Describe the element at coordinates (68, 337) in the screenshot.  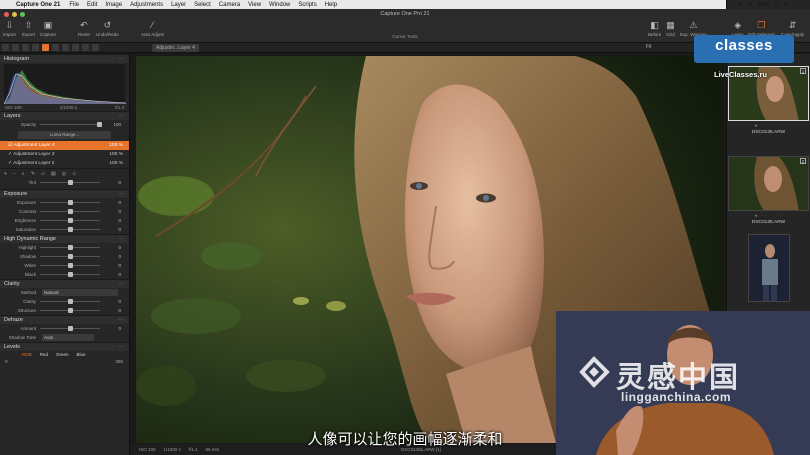
I see `shadow-tone-select: Auto` at that location.